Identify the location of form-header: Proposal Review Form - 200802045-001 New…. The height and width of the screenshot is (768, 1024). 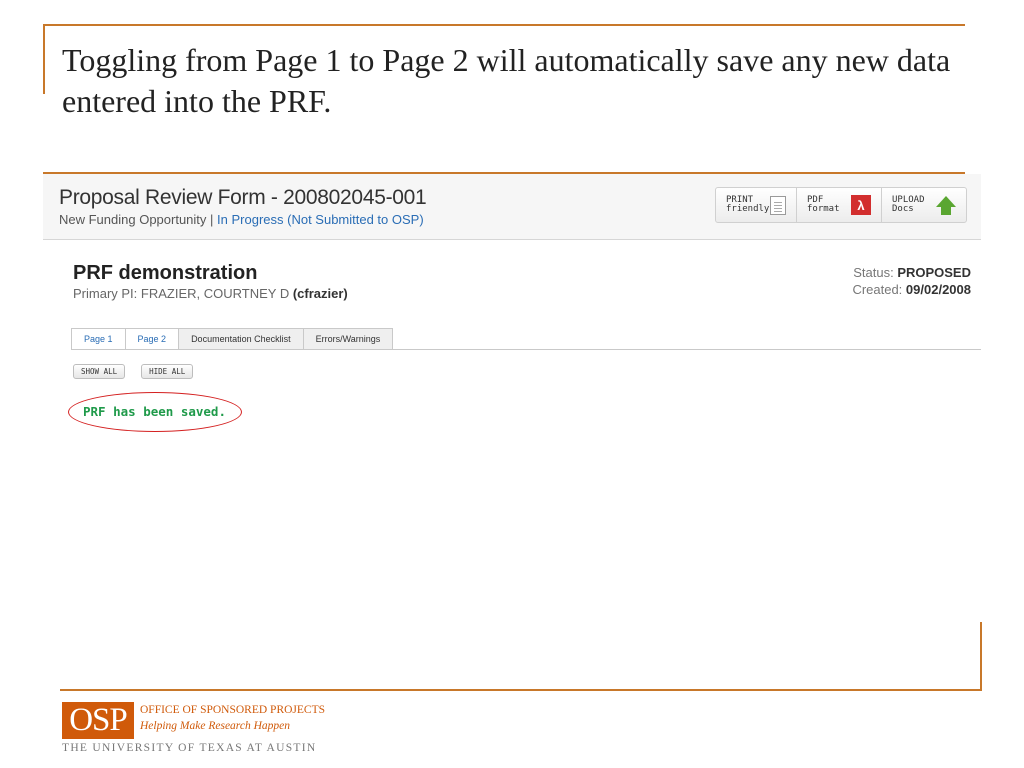
(512, 207).